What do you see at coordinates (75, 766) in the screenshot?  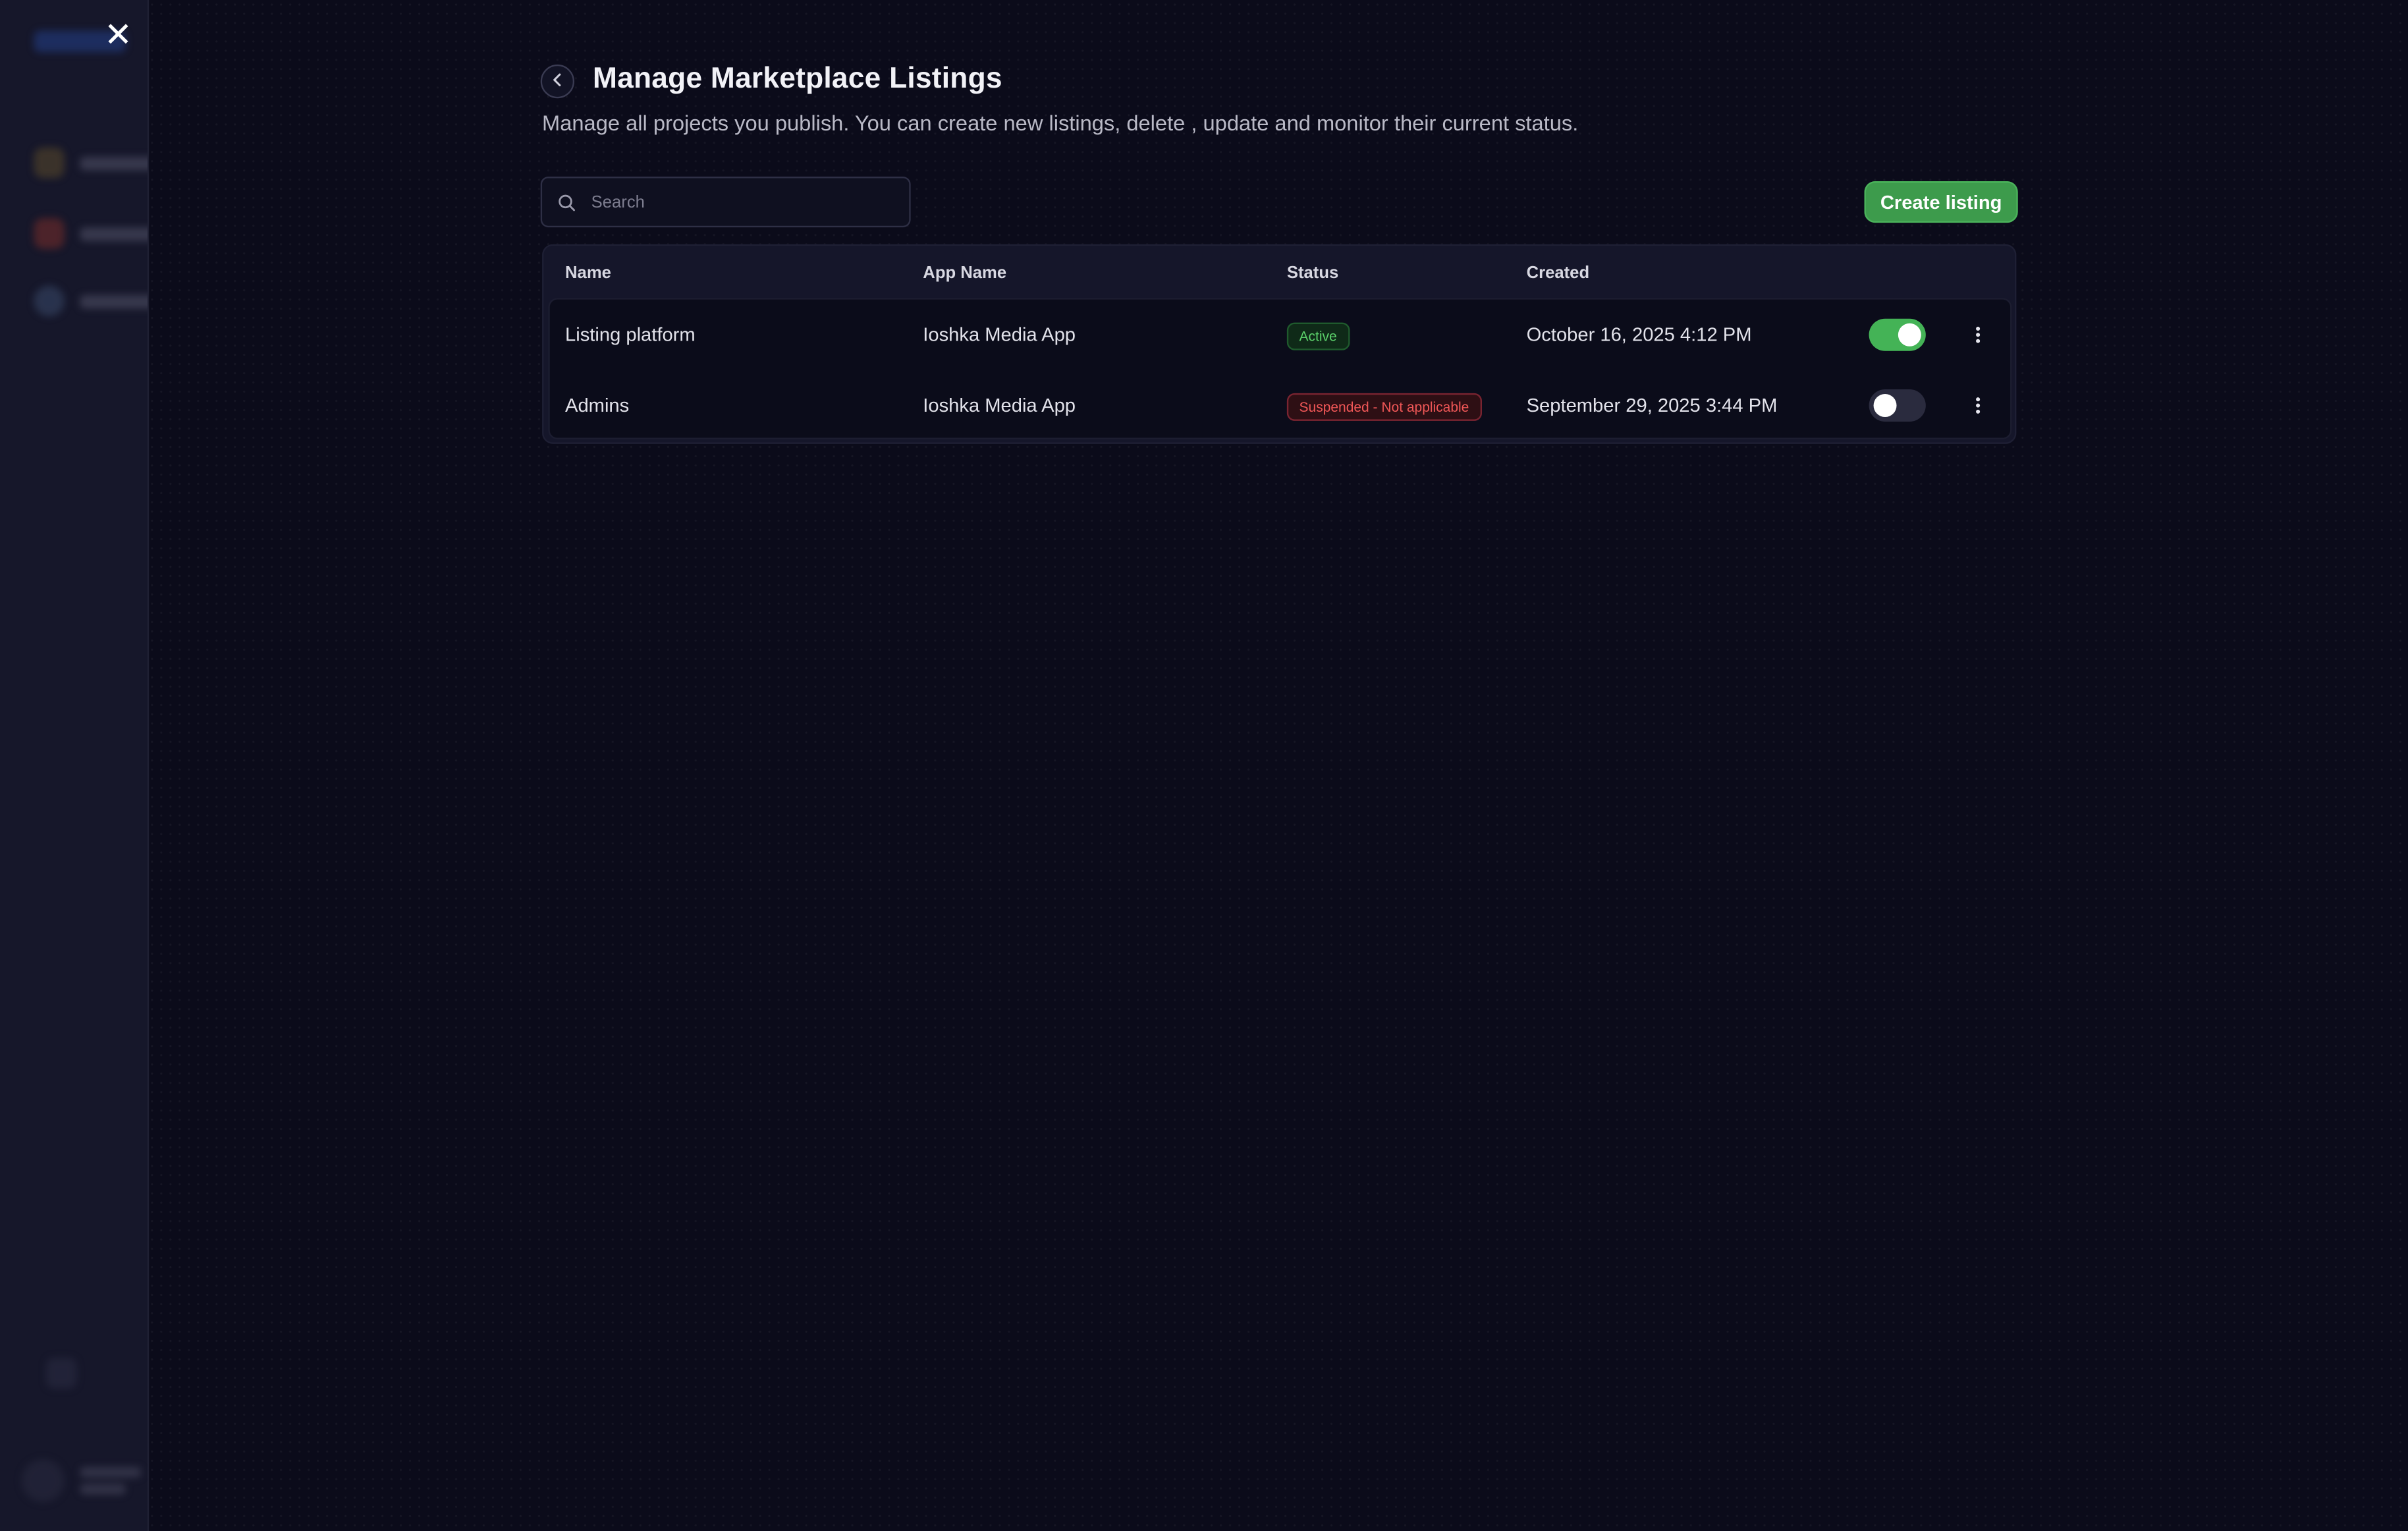 I see `sidebar` at bounding box center [75, 766].